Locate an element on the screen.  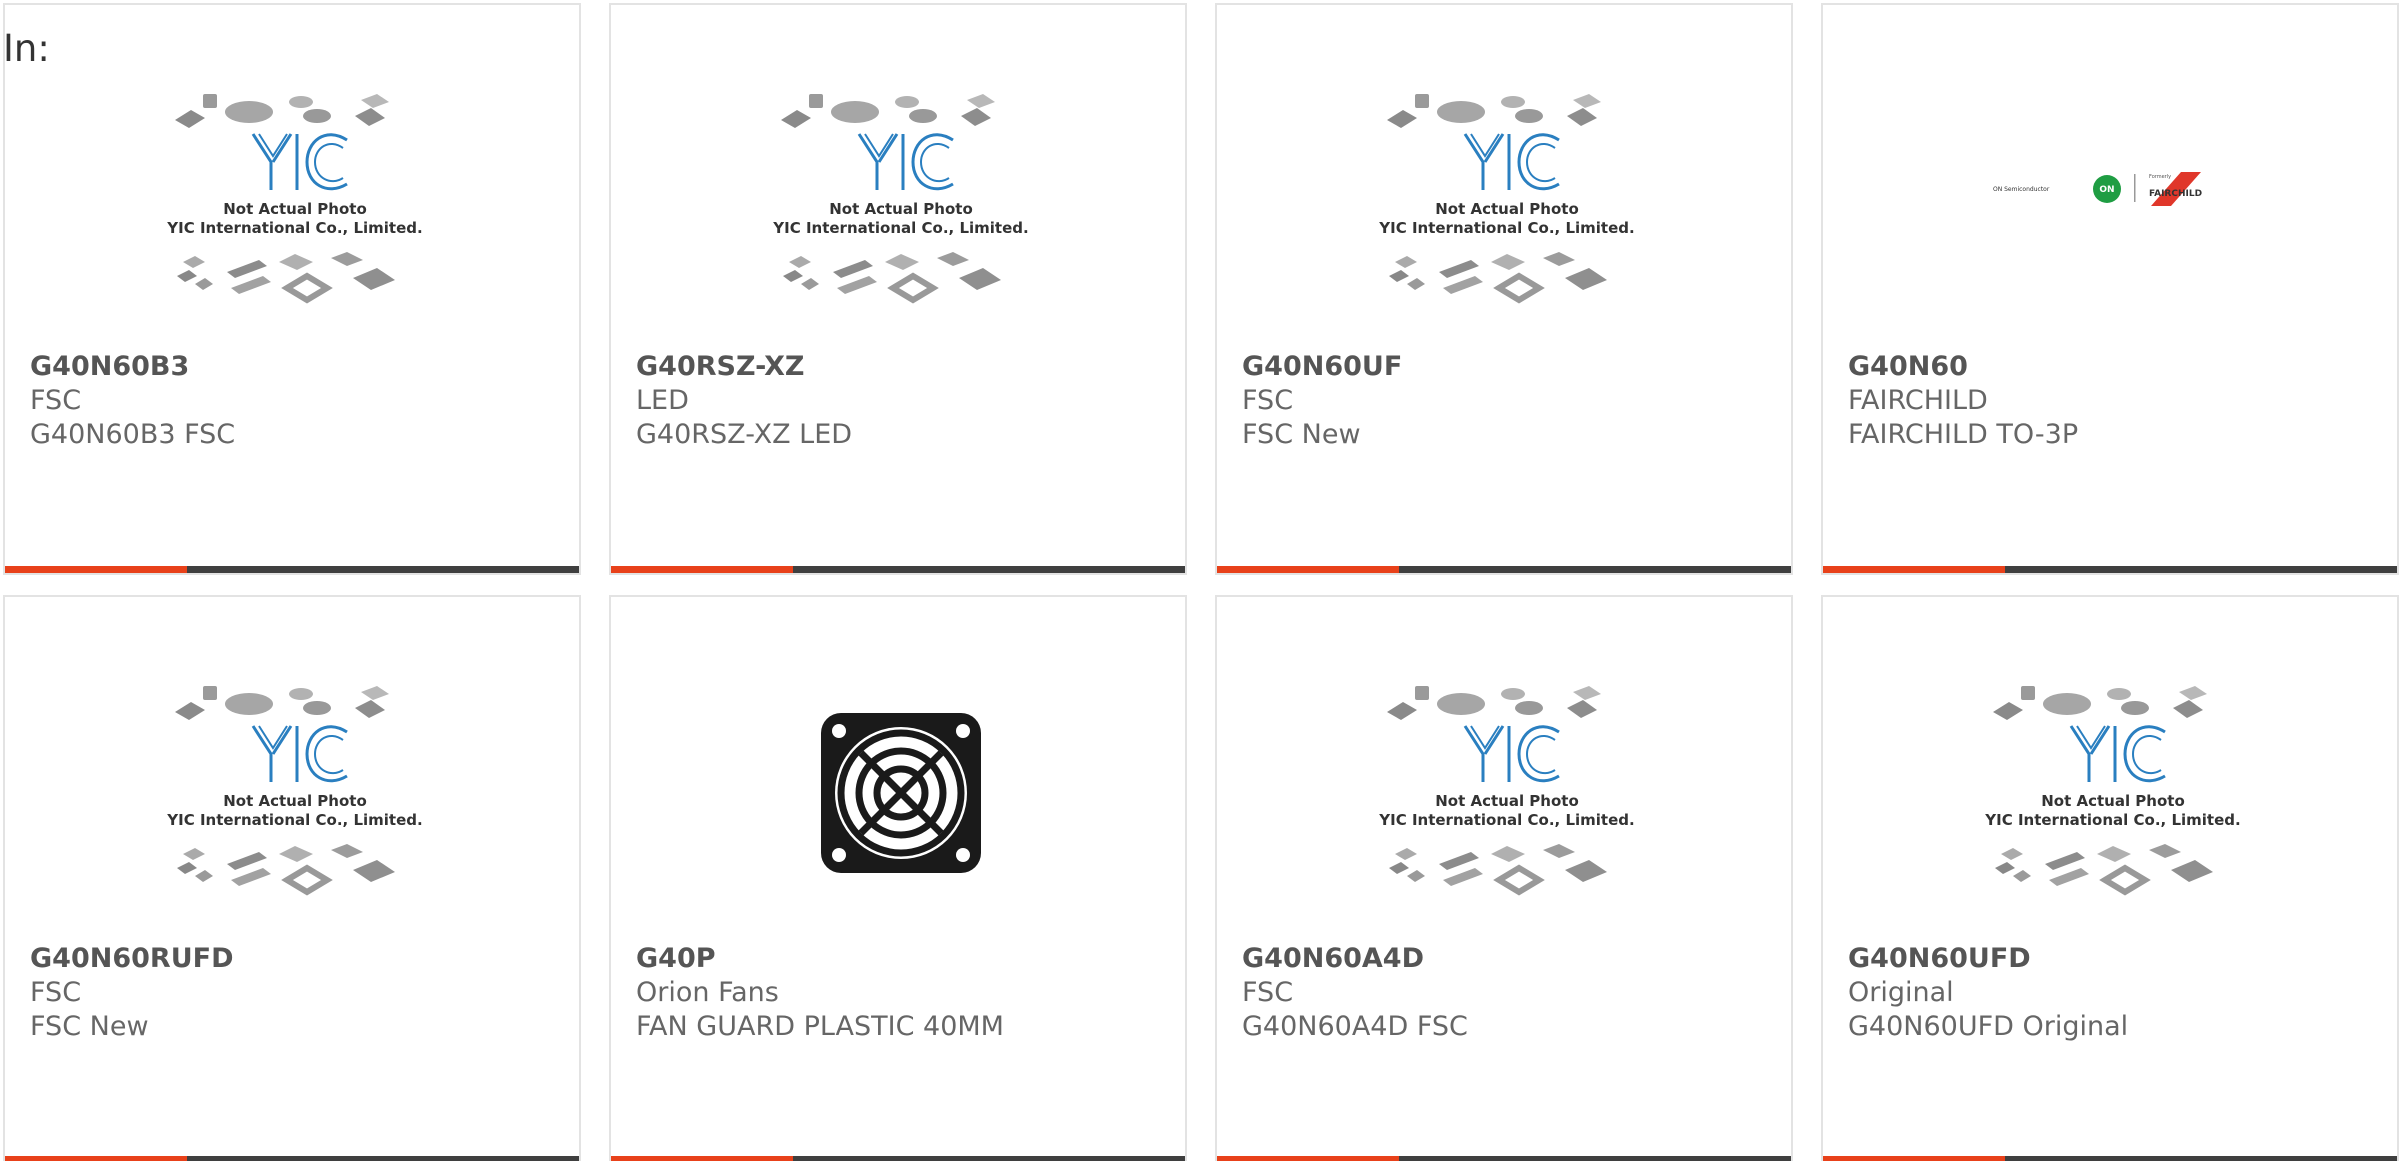
part-number: G40RSZ-XZ is located at coordinates (900, 367).